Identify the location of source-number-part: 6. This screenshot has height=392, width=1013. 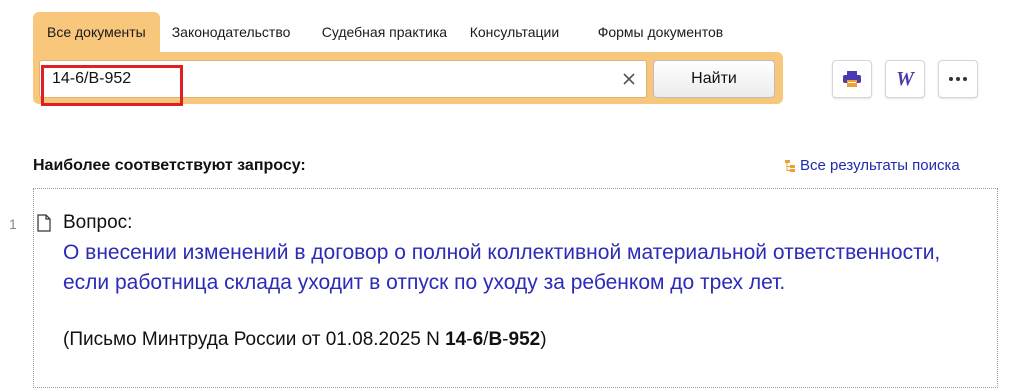
(478, 339).